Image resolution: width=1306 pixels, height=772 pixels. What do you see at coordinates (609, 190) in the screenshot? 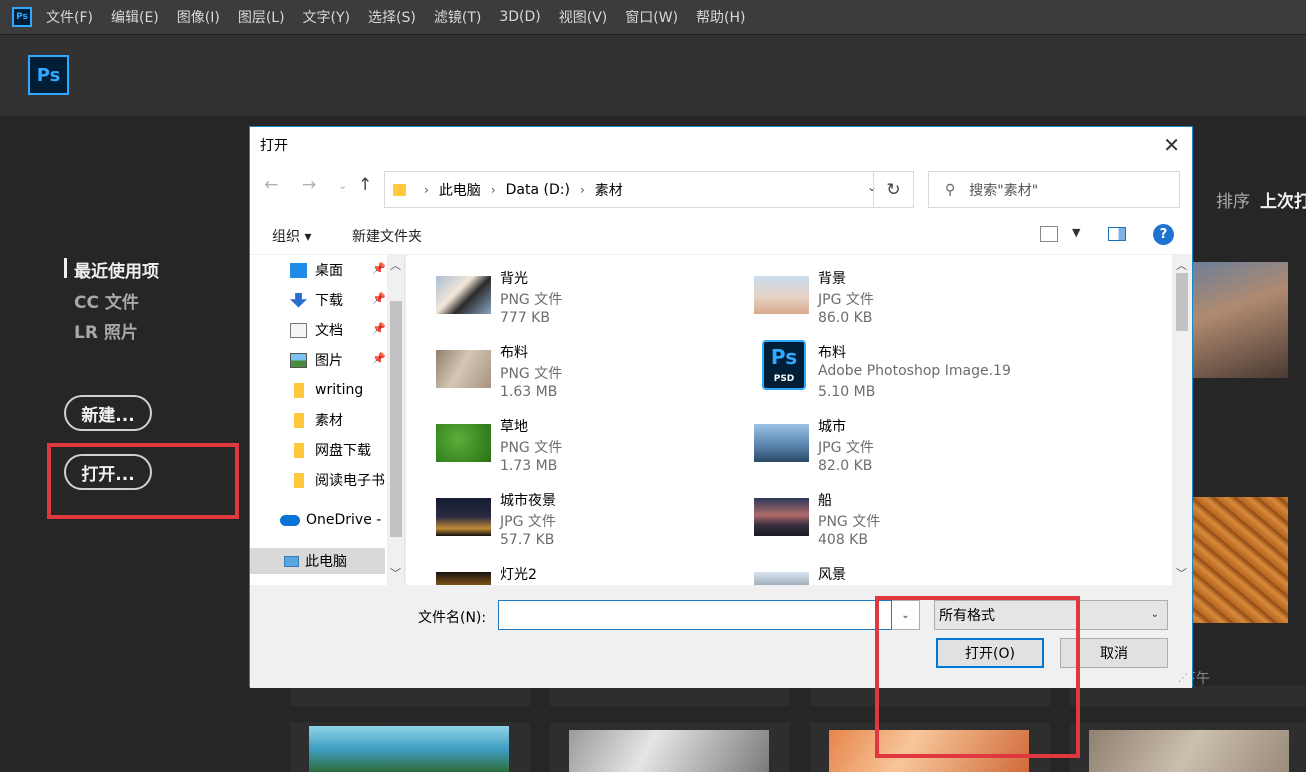
I see `breadcrumb-sucai: 素材` at bounding box center [609, 190].